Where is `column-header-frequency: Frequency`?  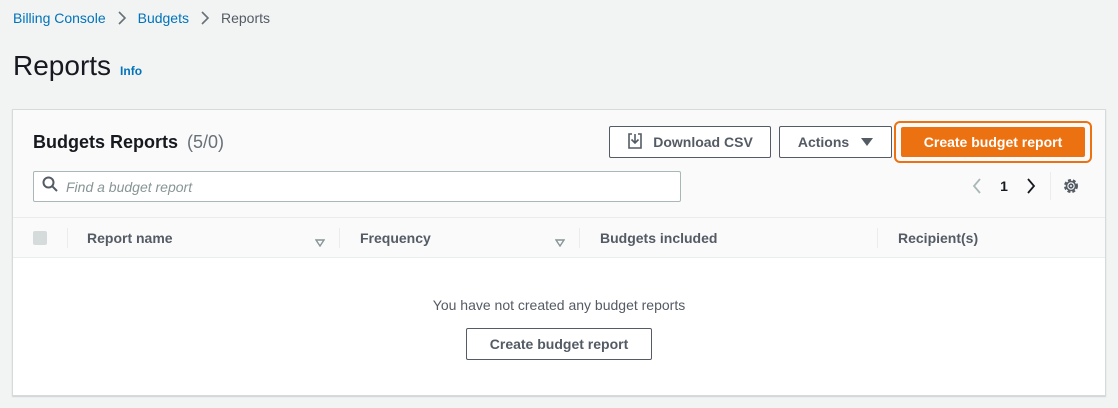
column-header-frequency: Frequency is located at coordinates (395, 238).